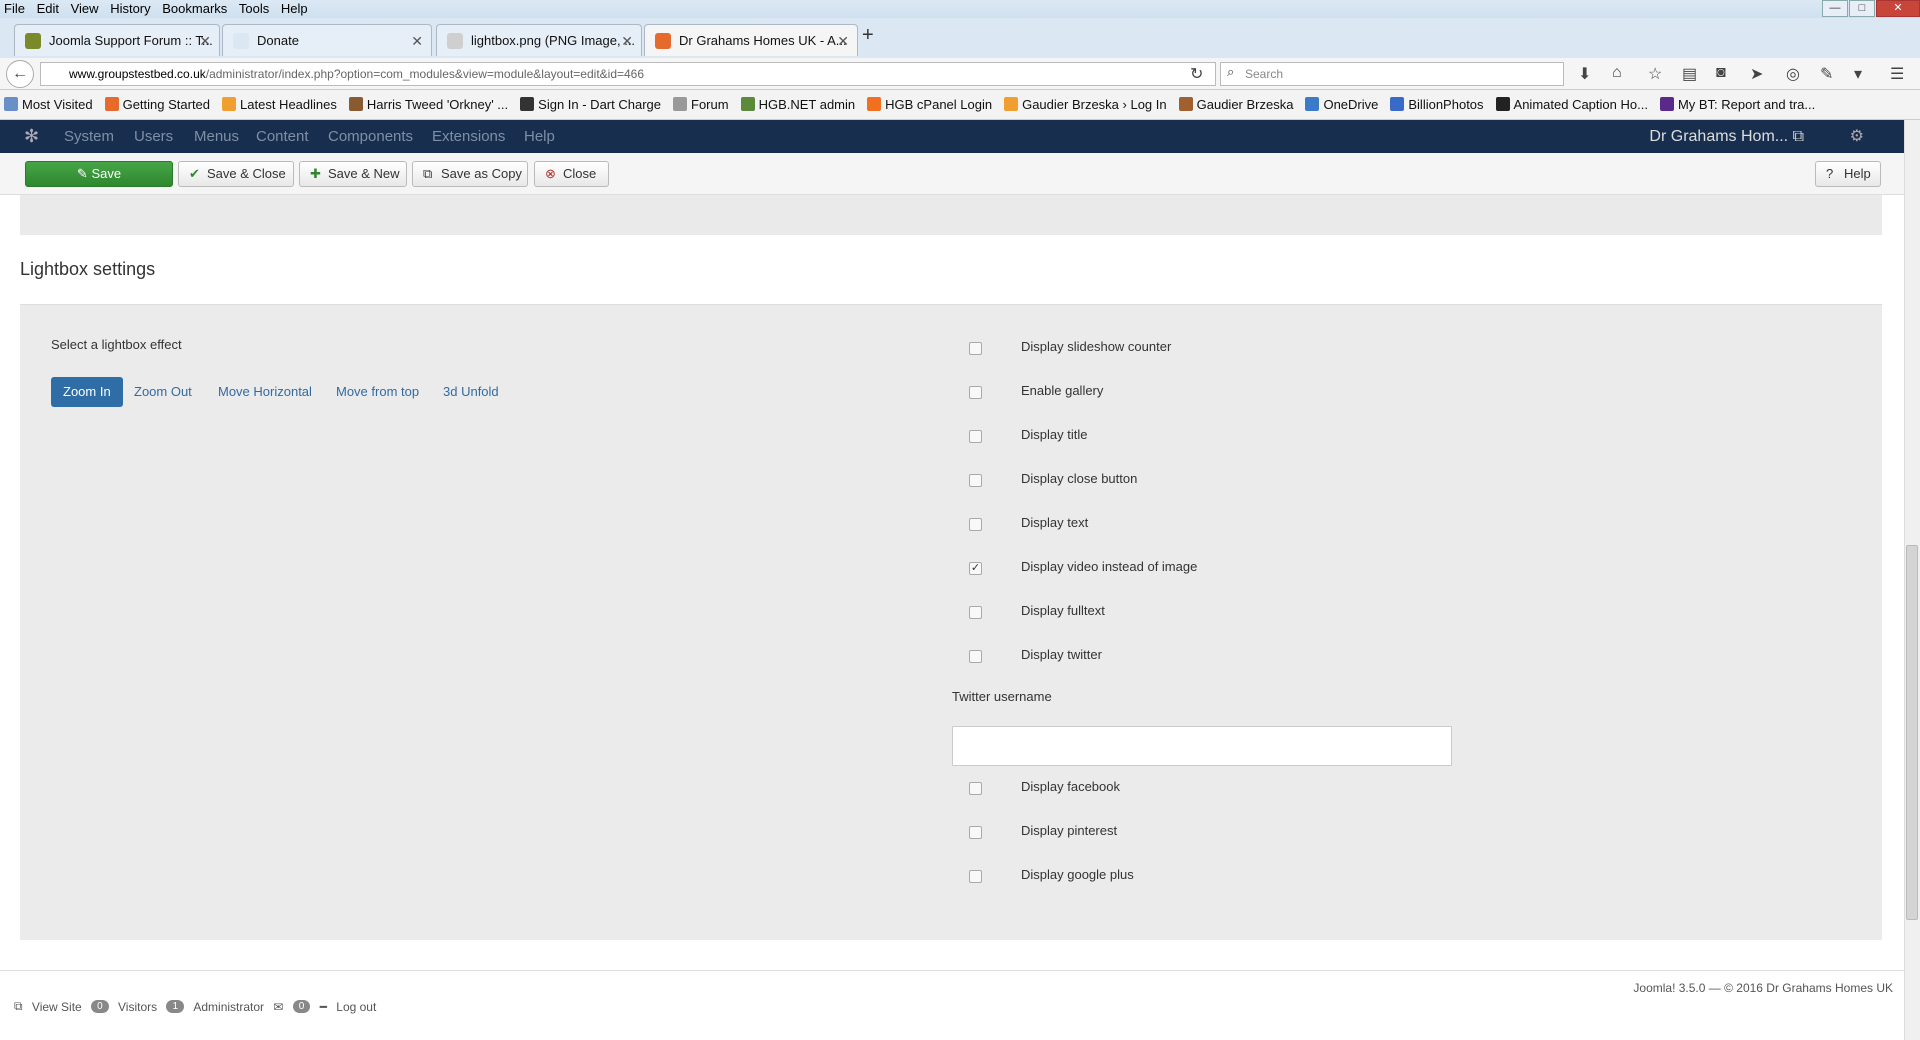  What do you see at coordinates (1584, 74) in the screenshot?
I see `download-icon: ⬇` at bounding box center [1584, 74].